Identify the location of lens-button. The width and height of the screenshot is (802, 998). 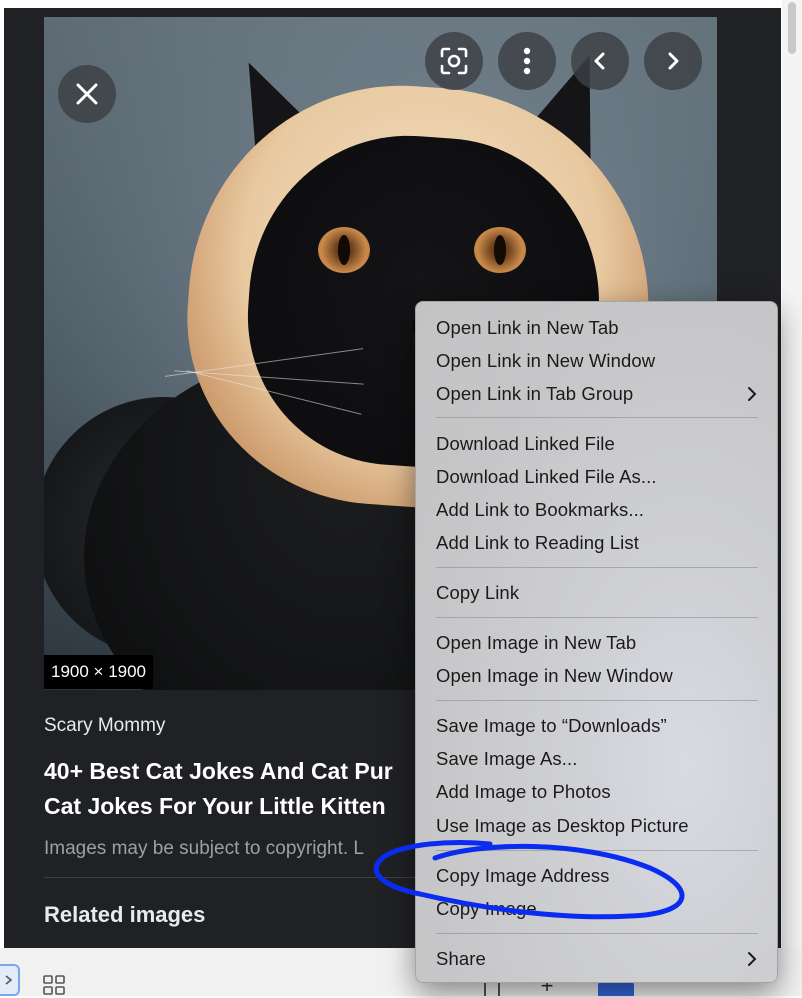
(454, 61).